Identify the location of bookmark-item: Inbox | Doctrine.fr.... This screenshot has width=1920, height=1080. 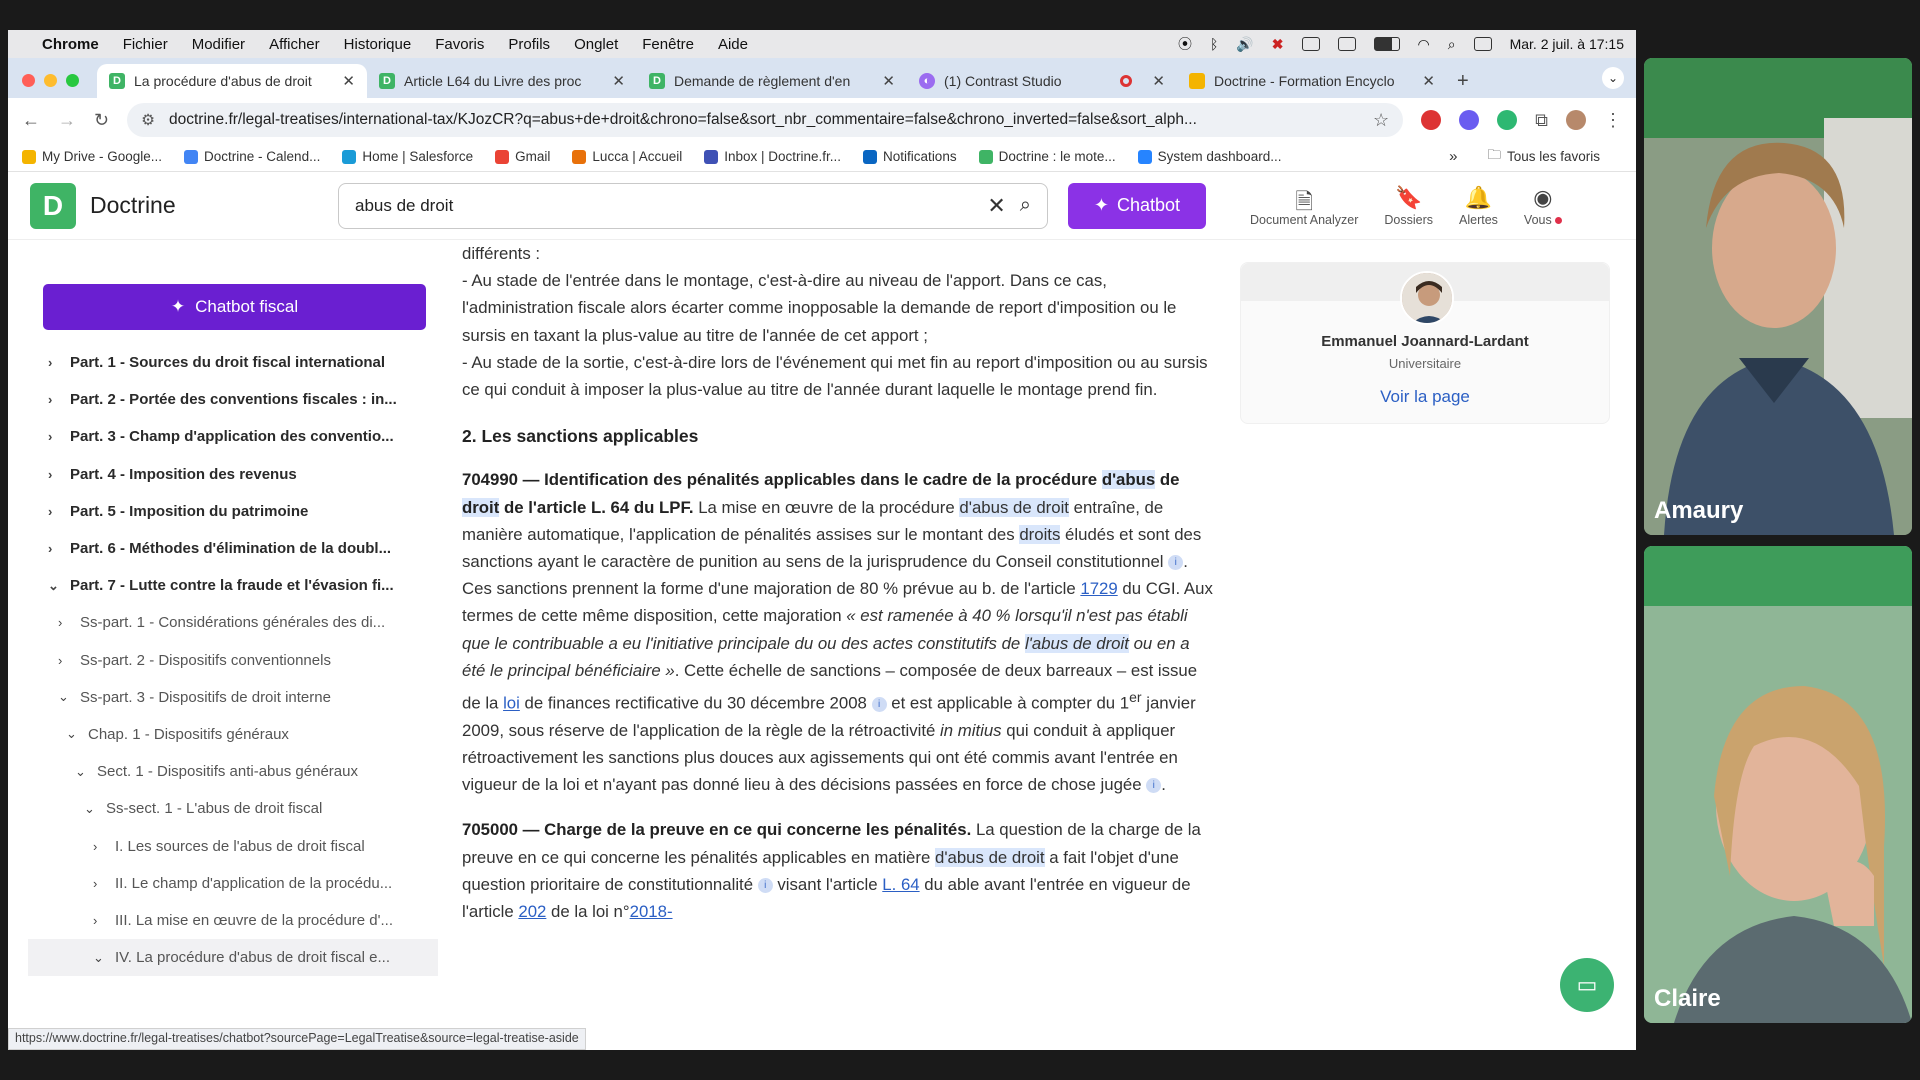
(772, 156).